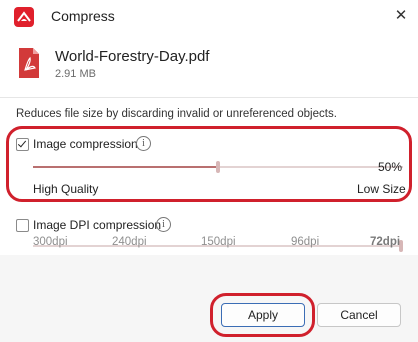 Image resolution: width=418 pixels, height=342 pixels. I want to click on file-size: 2.91 MB, so click(75, 74).